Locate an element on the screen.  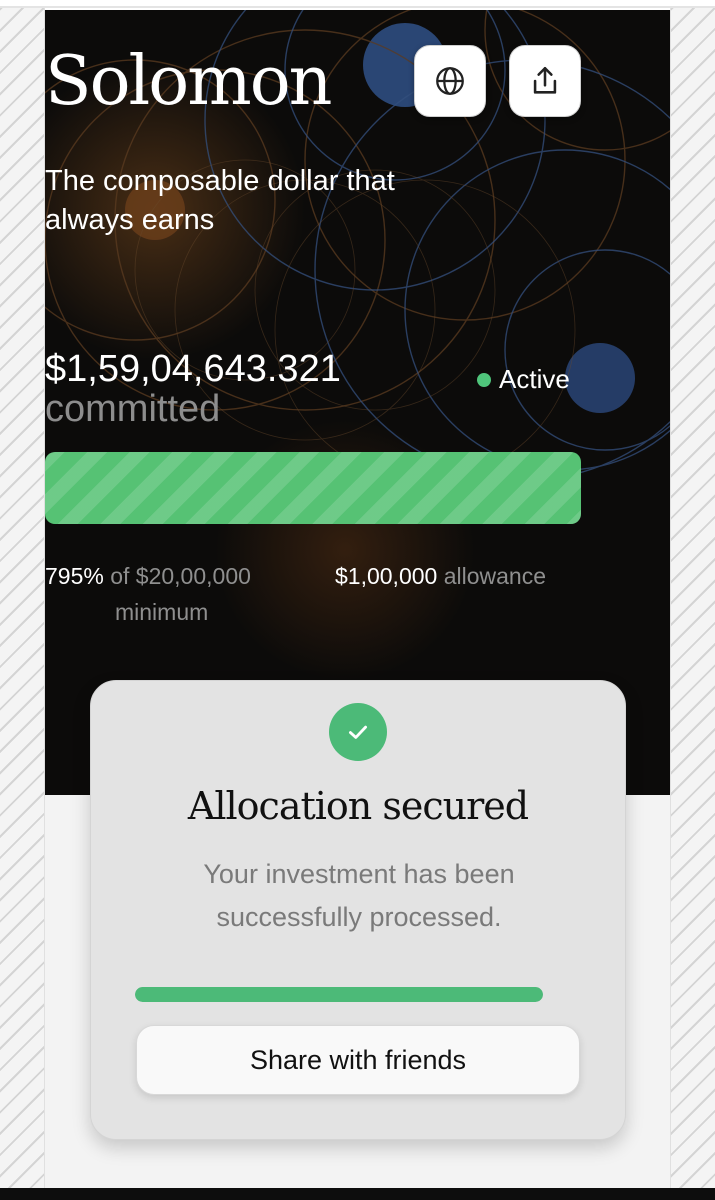
brand-title: Solomon is located at coordinates (188, 81).